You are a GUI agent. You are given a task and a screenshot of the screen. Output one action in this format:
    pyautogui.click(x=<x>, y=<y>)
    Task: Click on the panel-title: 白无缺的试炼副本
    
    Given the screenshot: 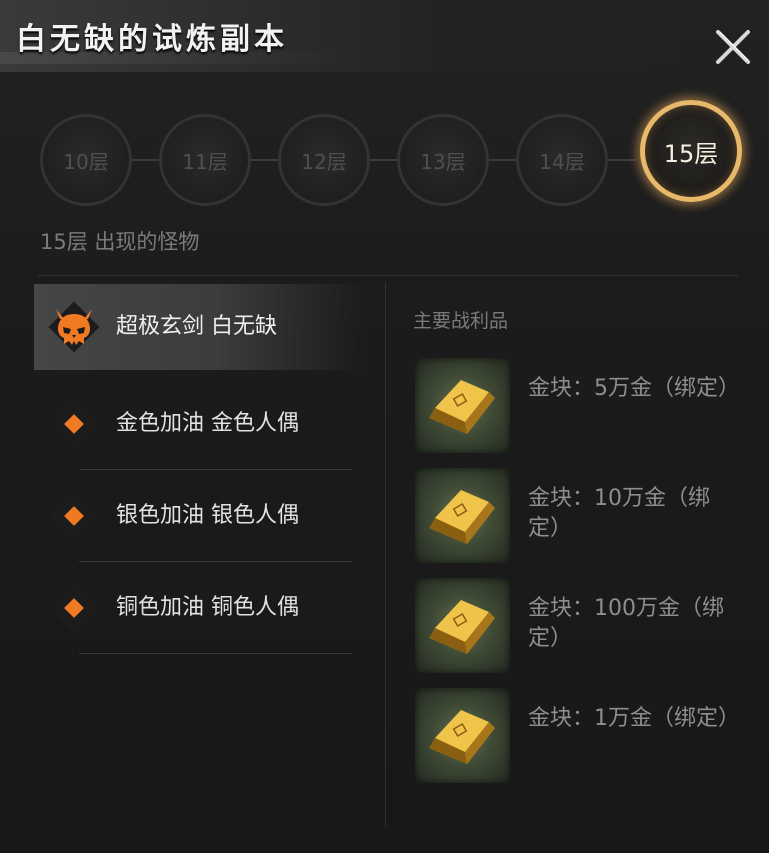 What is the action you would take?
    pyautogui.click(x=152, y=39)
    